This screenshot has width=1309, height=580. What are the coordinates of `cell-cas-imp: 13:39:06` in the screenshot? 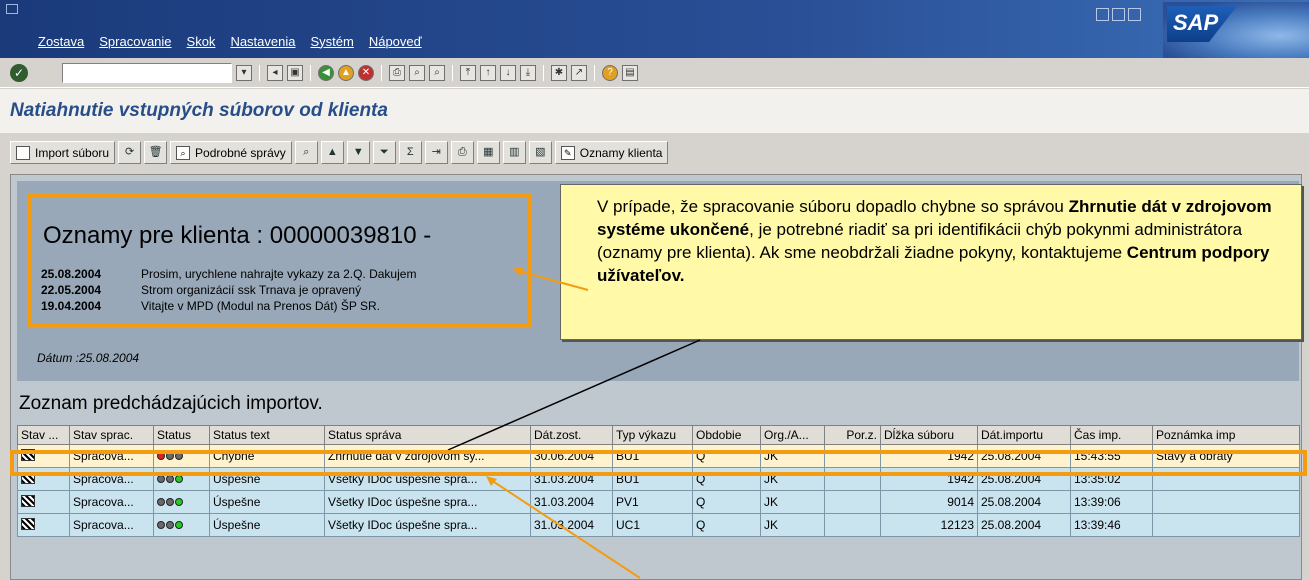 It's located at (1111, 502).